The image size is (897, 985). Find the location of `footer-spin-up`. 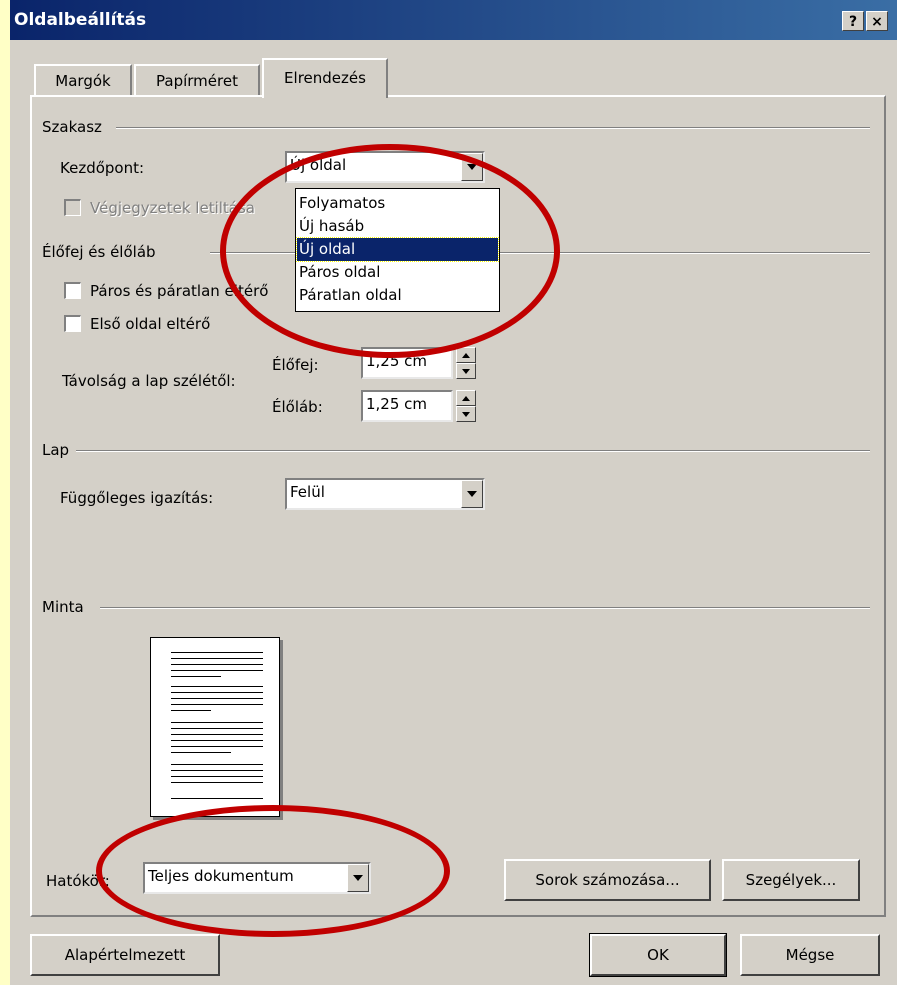

footer-spin-up is located at coordinates (466, 398).